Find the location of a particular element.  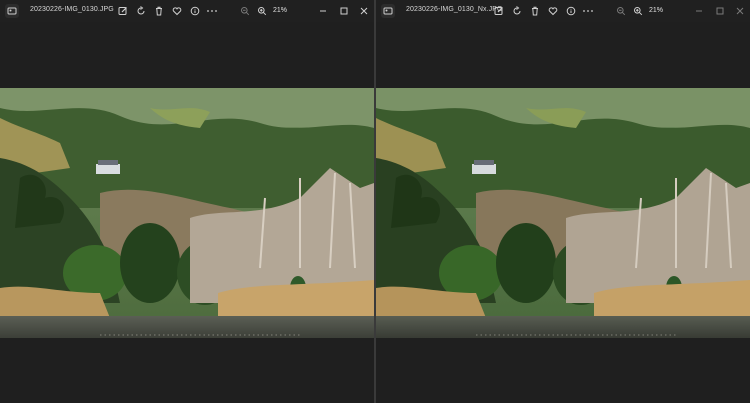

title-bar: 20230226-IMG_0130.JPG 21% is located at coordinates (187, 11).